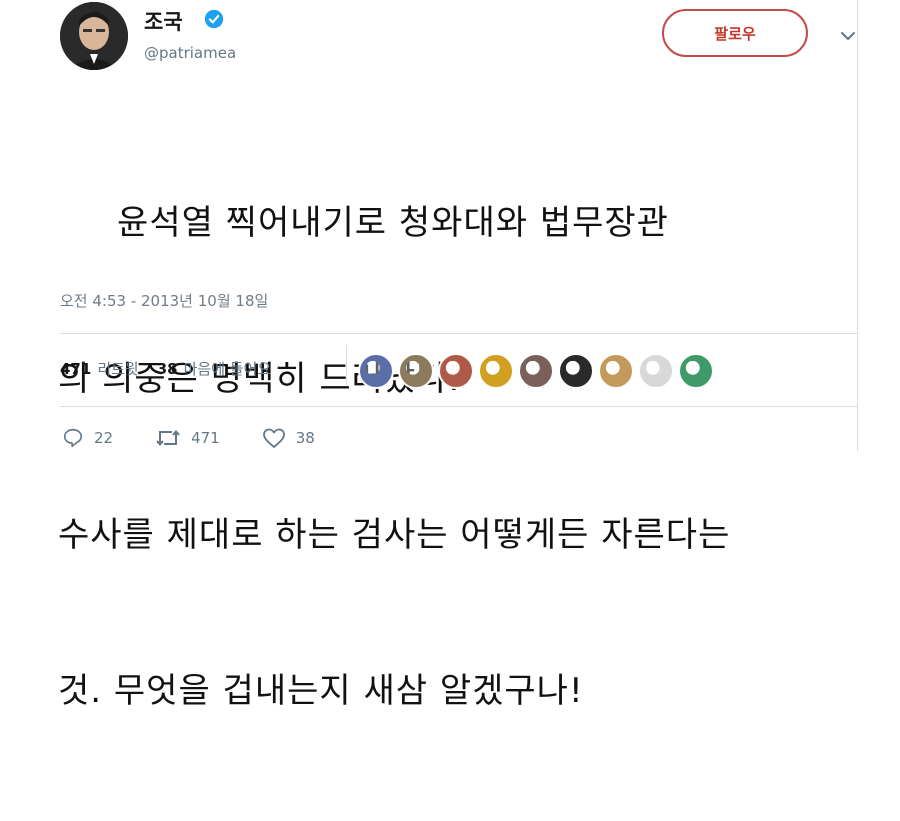 This screenshot has width=900, height=821. Describe the element at coordinates (190, 53) in the screenshot. I see `author-handle: @patriamea` at that location.